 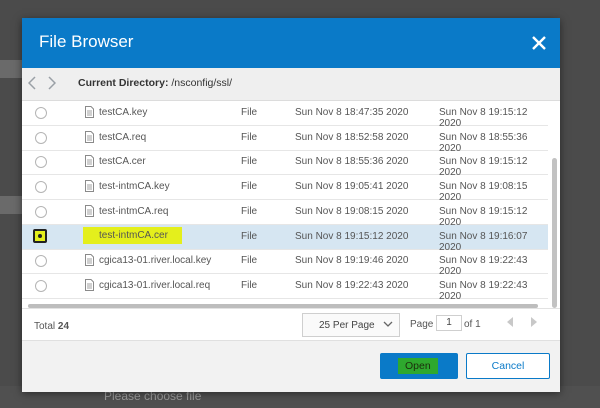 What do you see at coordinates (352, 236) in the screenshot?
I see `file-created: Sun Nov 8 19:15:12 2020` at bounding box center [352, 236].